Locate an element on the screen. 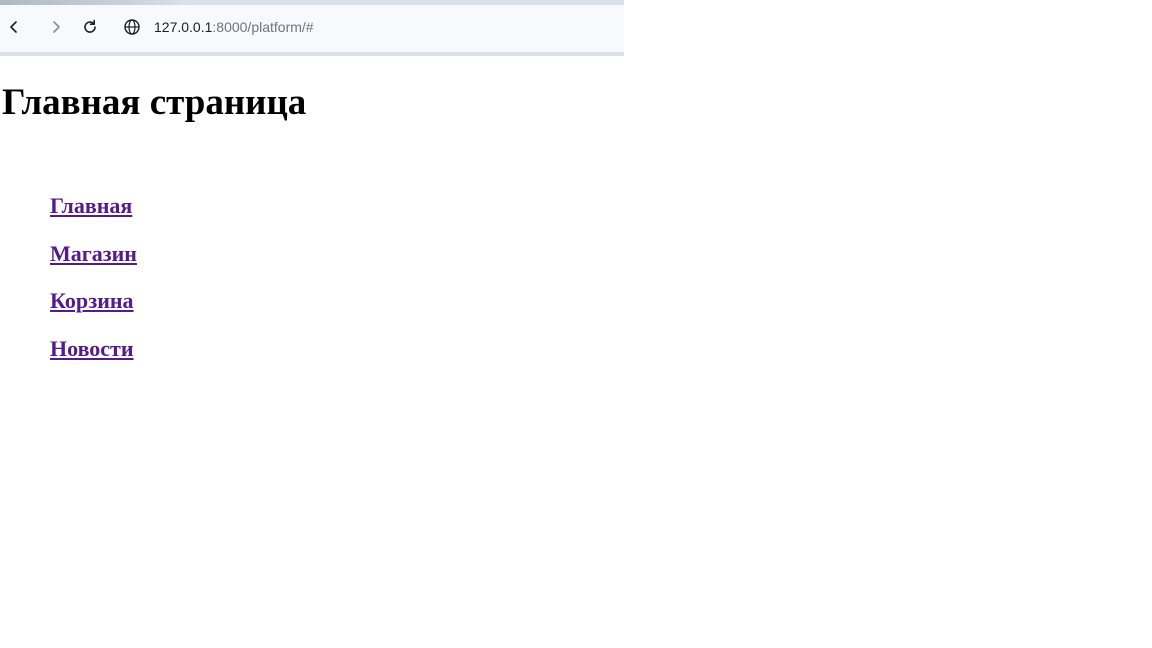  nav-link-news: Новости is located at coordinates (92, 348).